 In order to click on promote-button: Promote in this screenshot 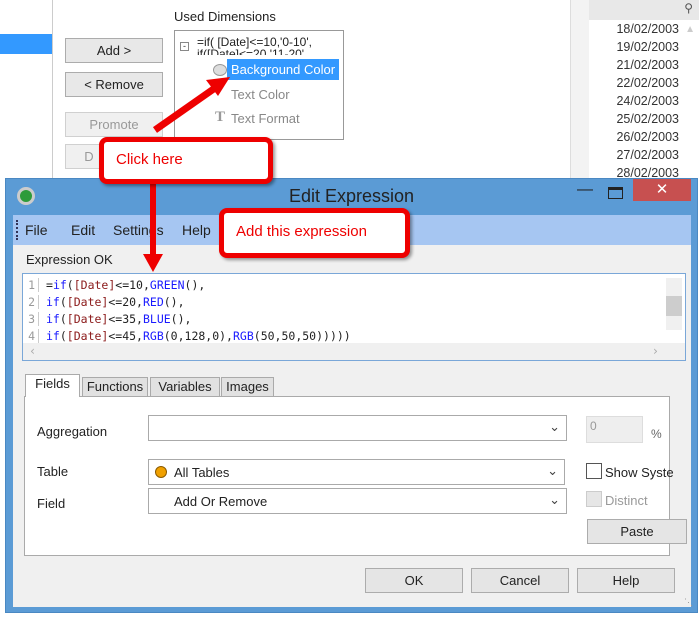, I will do `click(114, 124)`.